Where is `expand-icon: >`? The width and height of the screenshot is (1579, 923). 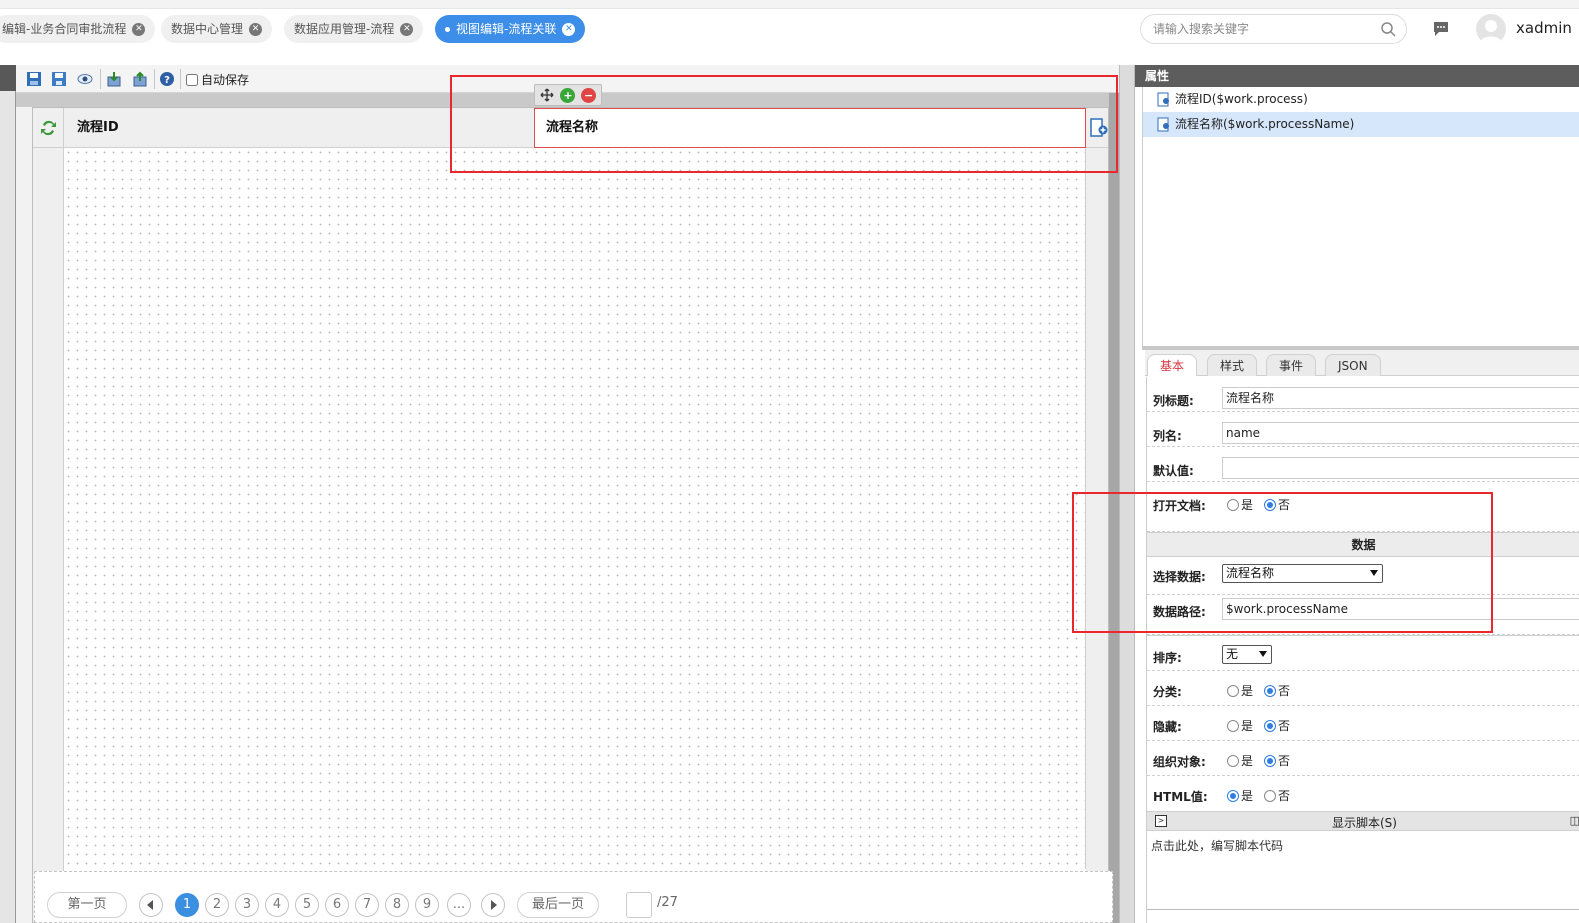 expand-icon: > is located at coordinates (1161, 821).